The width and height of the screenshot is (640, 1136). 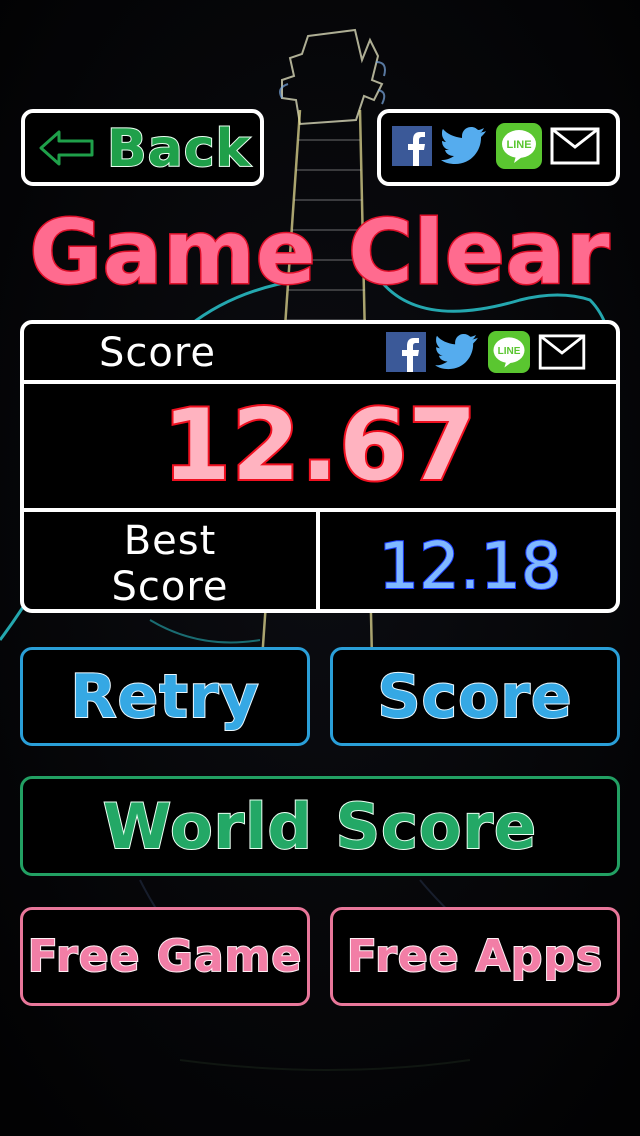 I want to click on retry-label: Retry, so click(x=164, y=697).